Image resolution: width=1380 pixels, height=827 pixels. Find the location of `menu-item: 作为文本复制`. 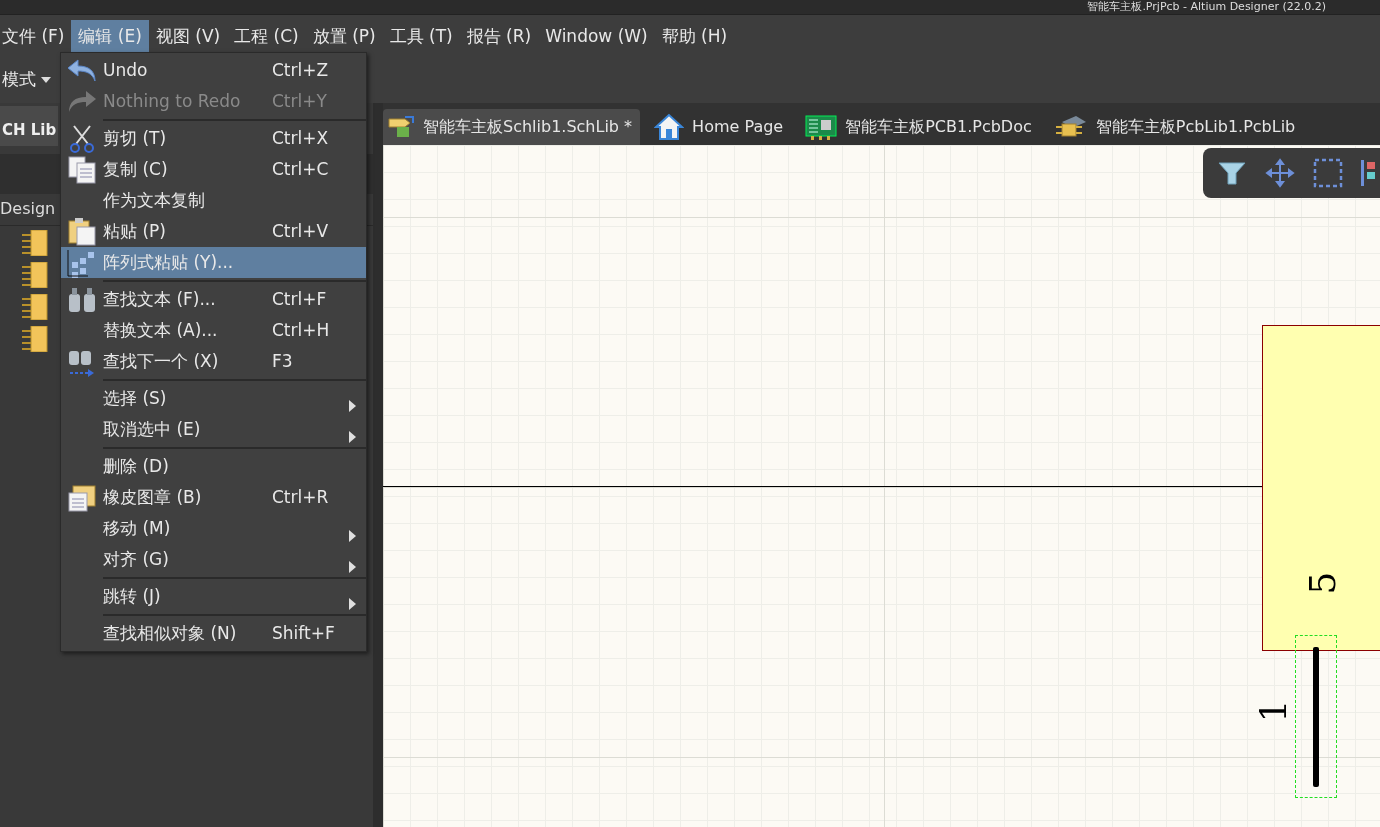

menu-item: 作为文本复制 is located at coordinates (213, 200).